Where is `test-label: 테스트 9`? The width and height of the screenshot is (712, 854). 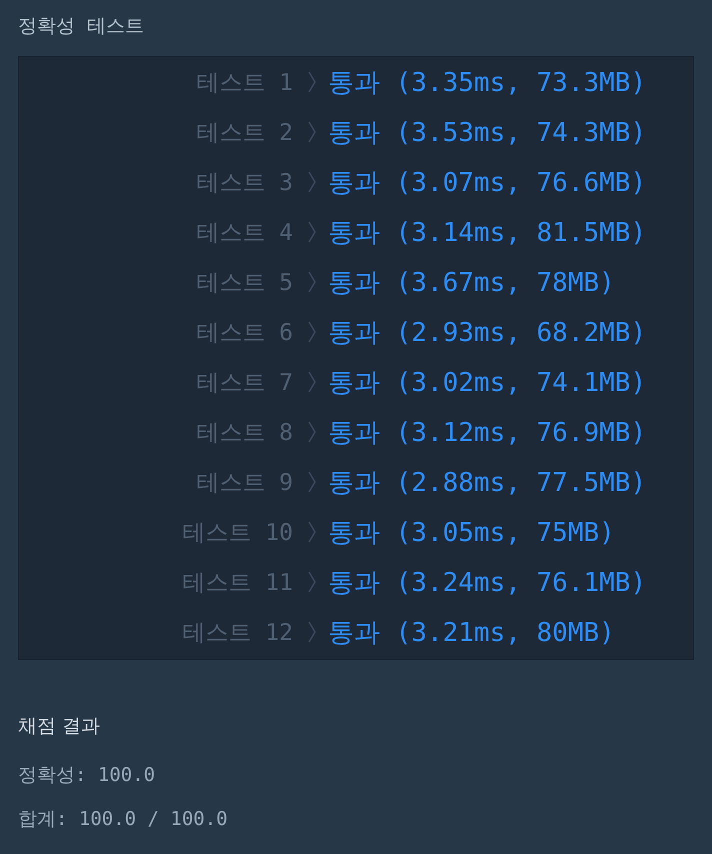 test-label: 테스트 9 is located at coordinates (244, 483).